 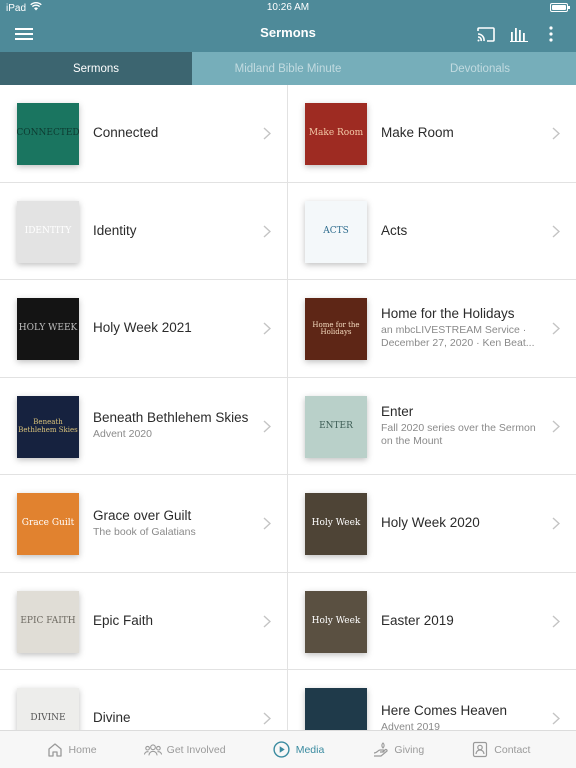 I want to click on series-text: Connected, so click(x=172, y=133).